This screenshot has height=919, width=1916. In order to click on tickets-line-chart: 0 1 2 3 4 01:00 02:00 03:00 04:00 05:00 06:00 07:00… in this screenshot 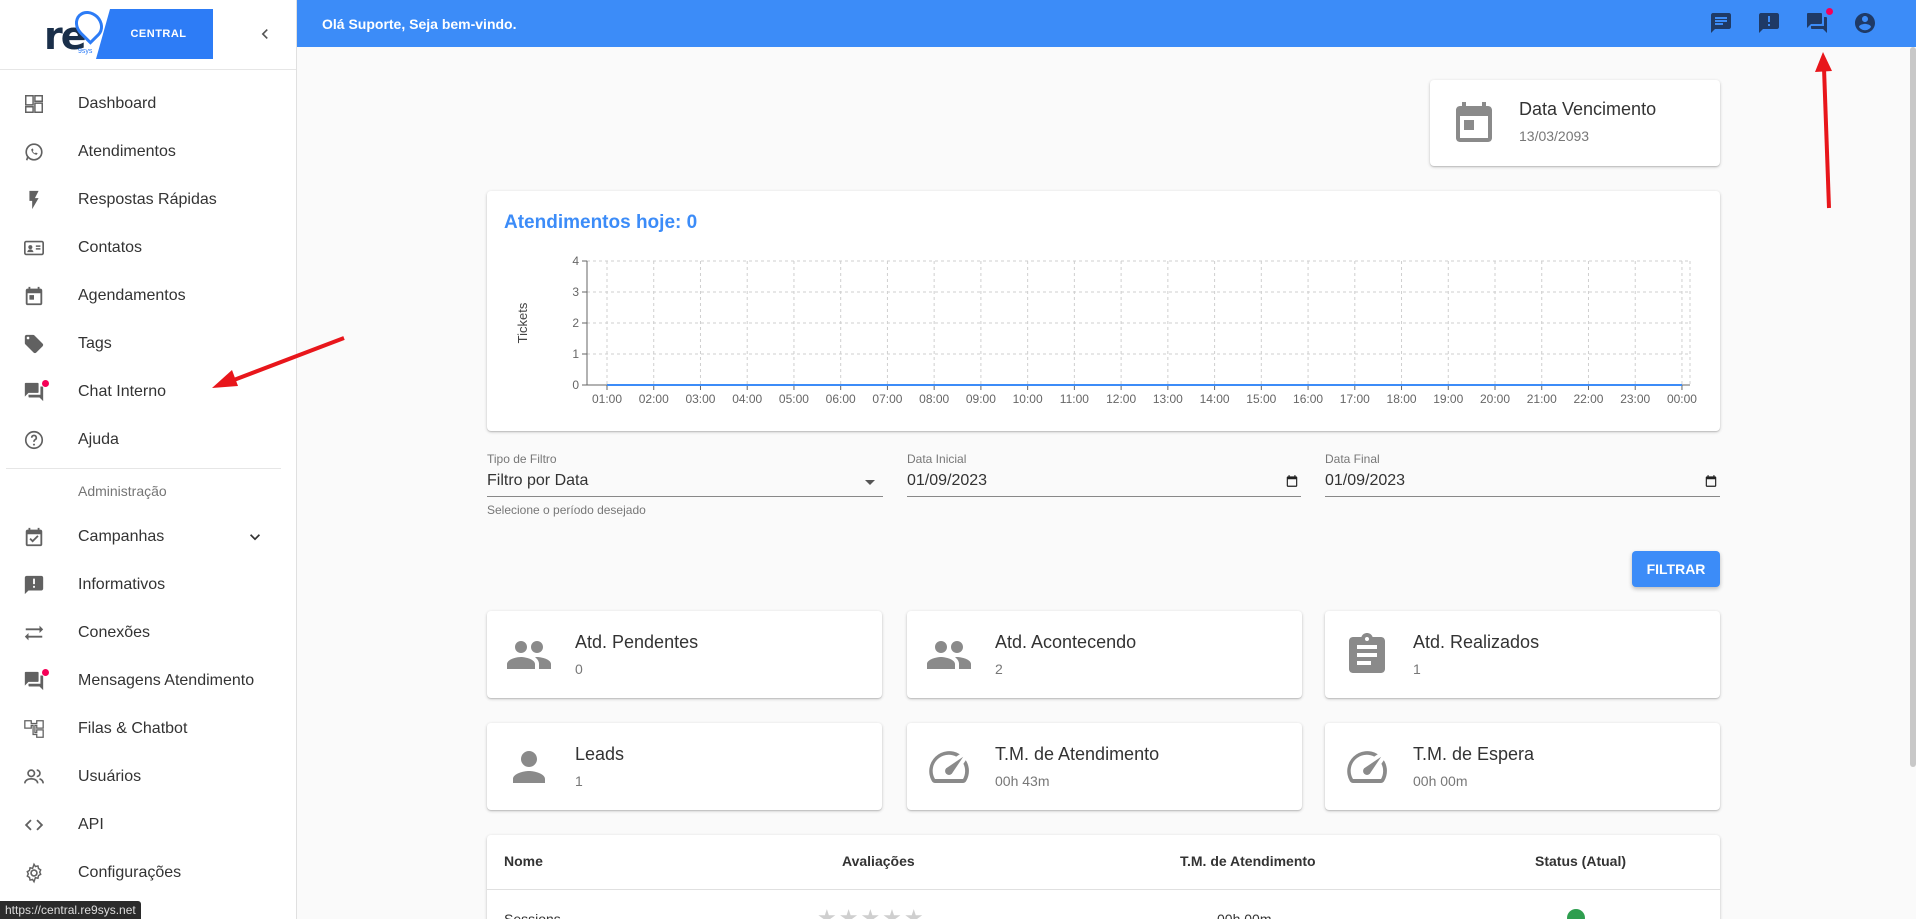, I will do `click(1106, 330)`.